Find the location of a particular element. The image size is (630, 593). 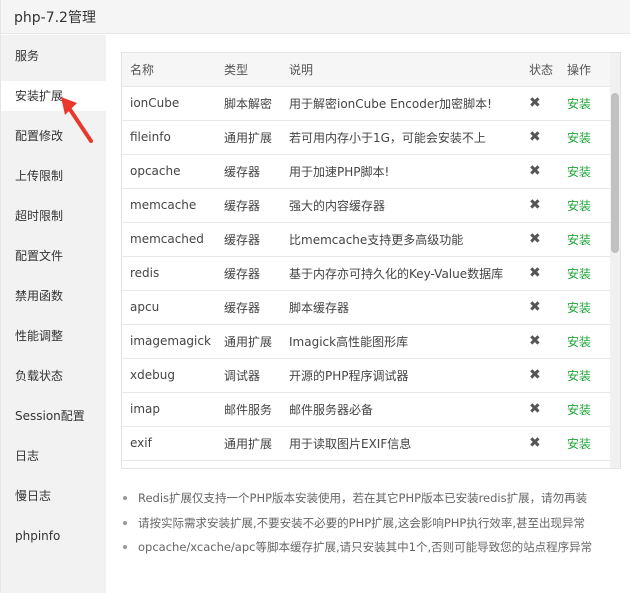

ext-name: imap is located at coordinates (169, 409).